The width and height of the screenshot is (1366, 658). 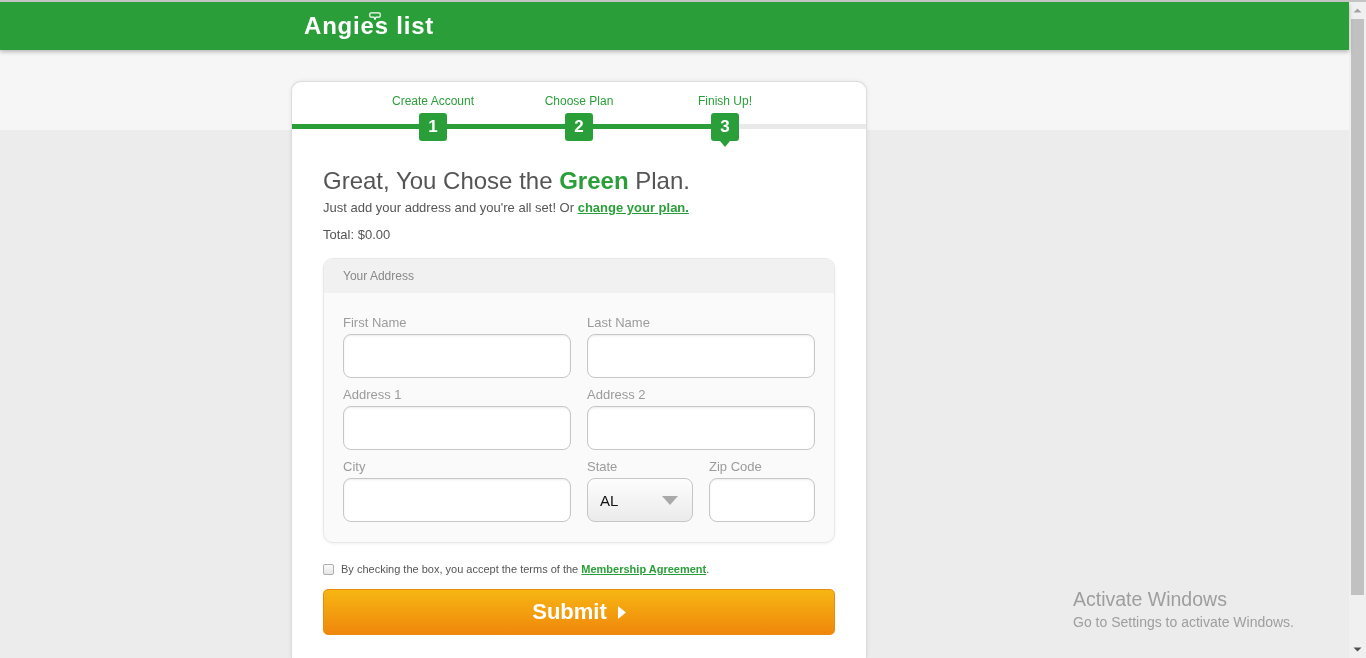 I want to click on step-label: Create Account, so click(x=433, y=101).